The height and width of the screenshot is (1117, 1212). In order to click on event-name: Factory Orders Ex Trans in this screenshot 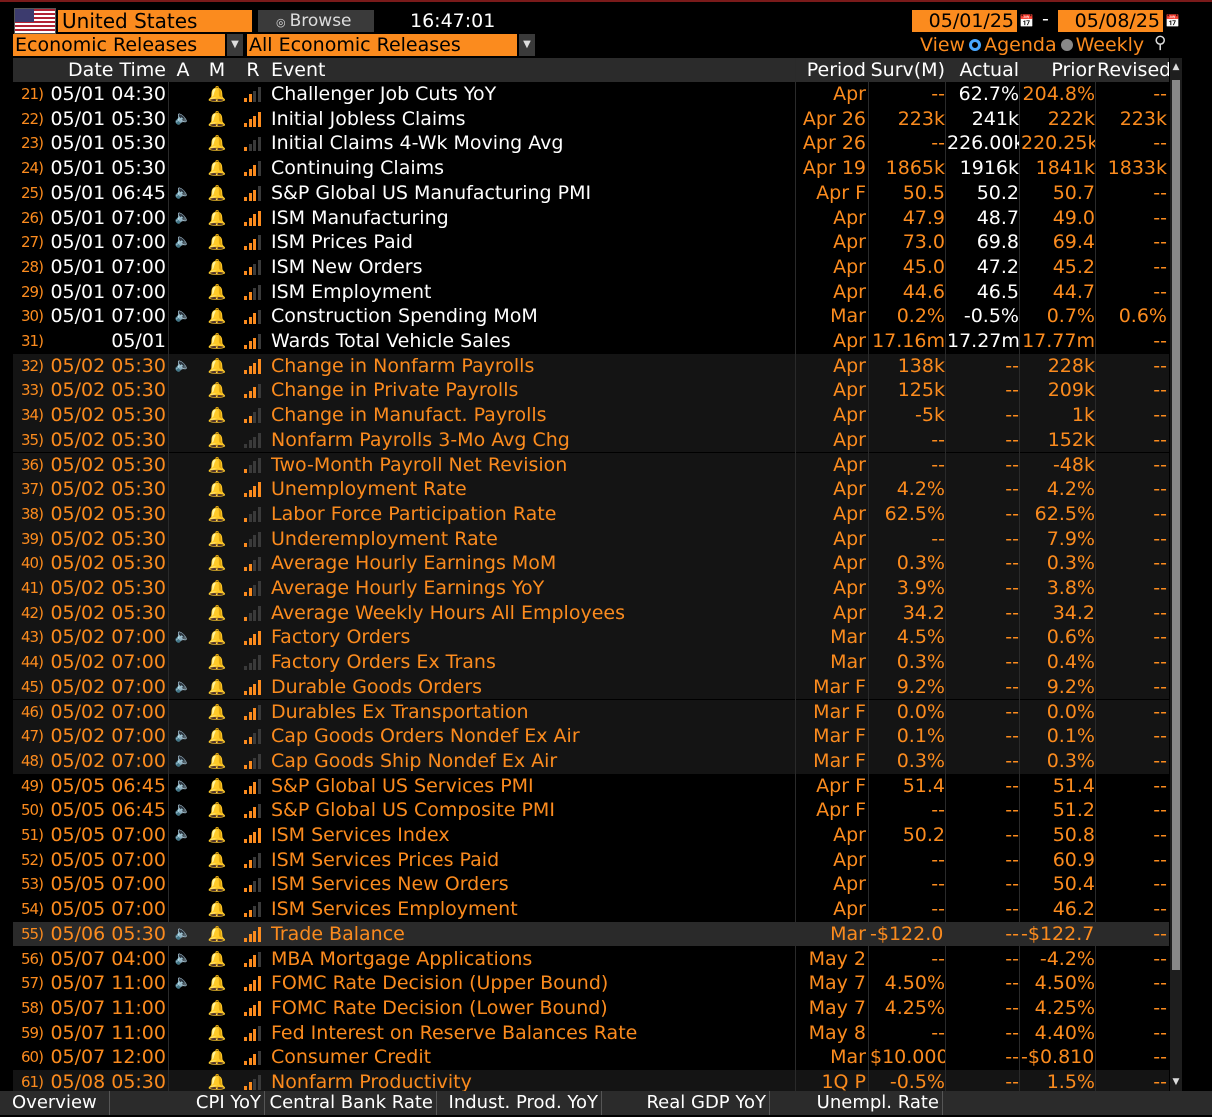, I will do `click(532, 662)`.